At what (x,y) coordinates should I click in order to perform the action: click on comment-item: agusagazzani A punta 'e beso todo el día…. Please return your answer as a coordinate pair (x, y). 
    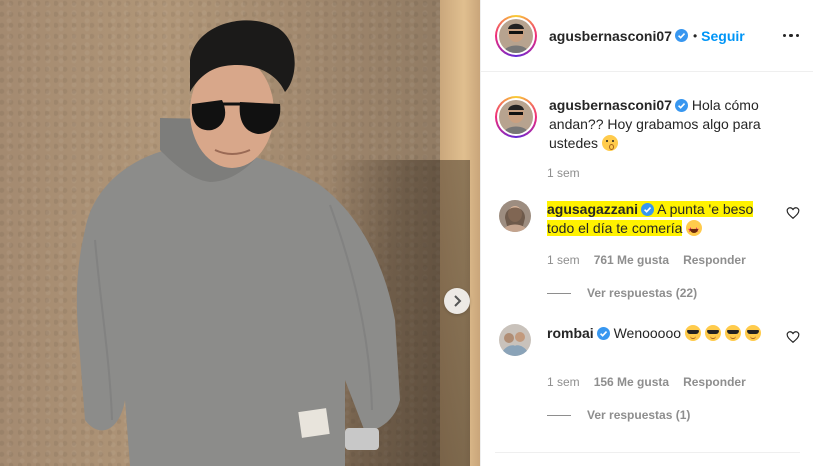
    Looking at the image, I should click on (647, 220).